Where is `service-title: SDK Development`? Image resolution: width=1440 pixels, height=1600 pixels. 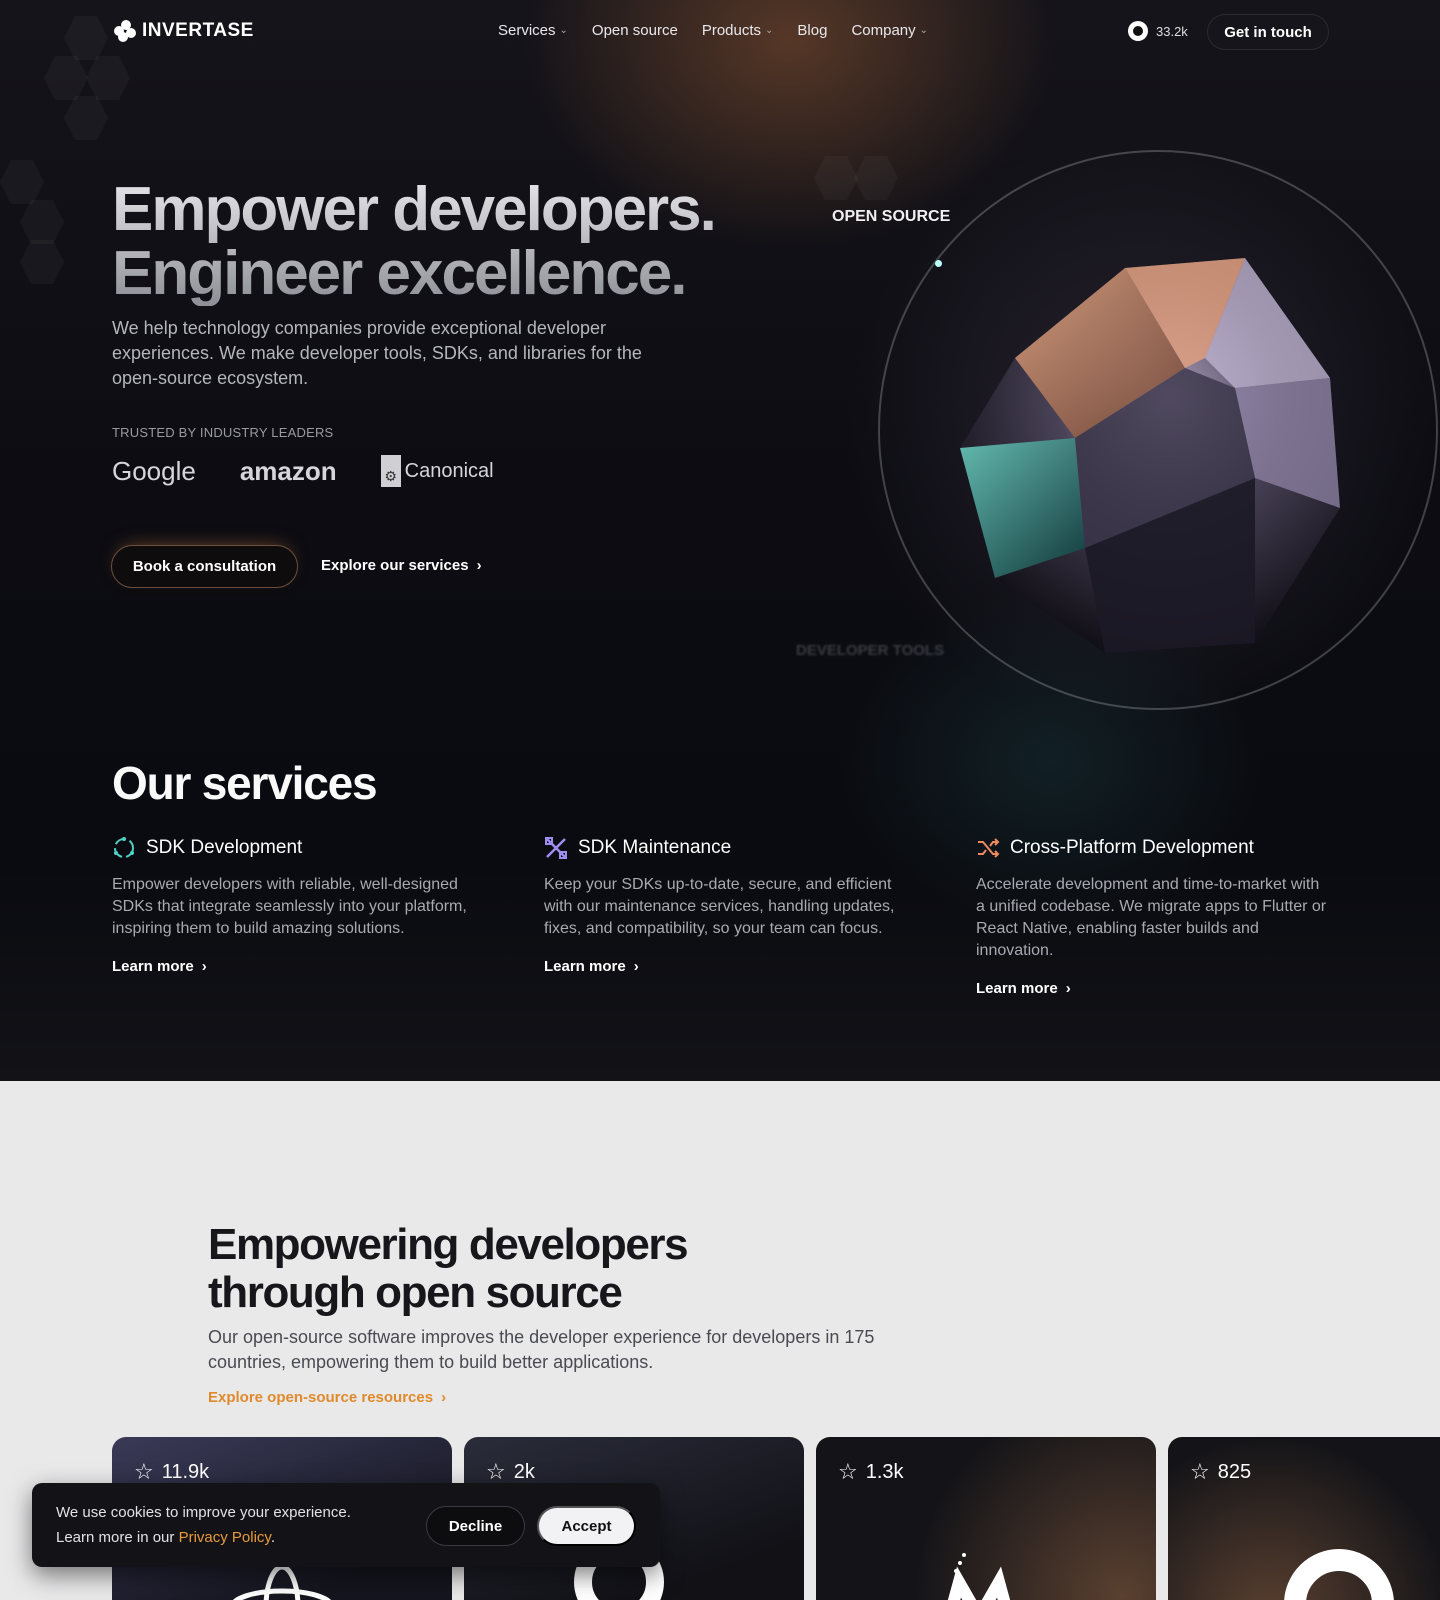
service-title: SDK Development is located at coordinates (224, 847).